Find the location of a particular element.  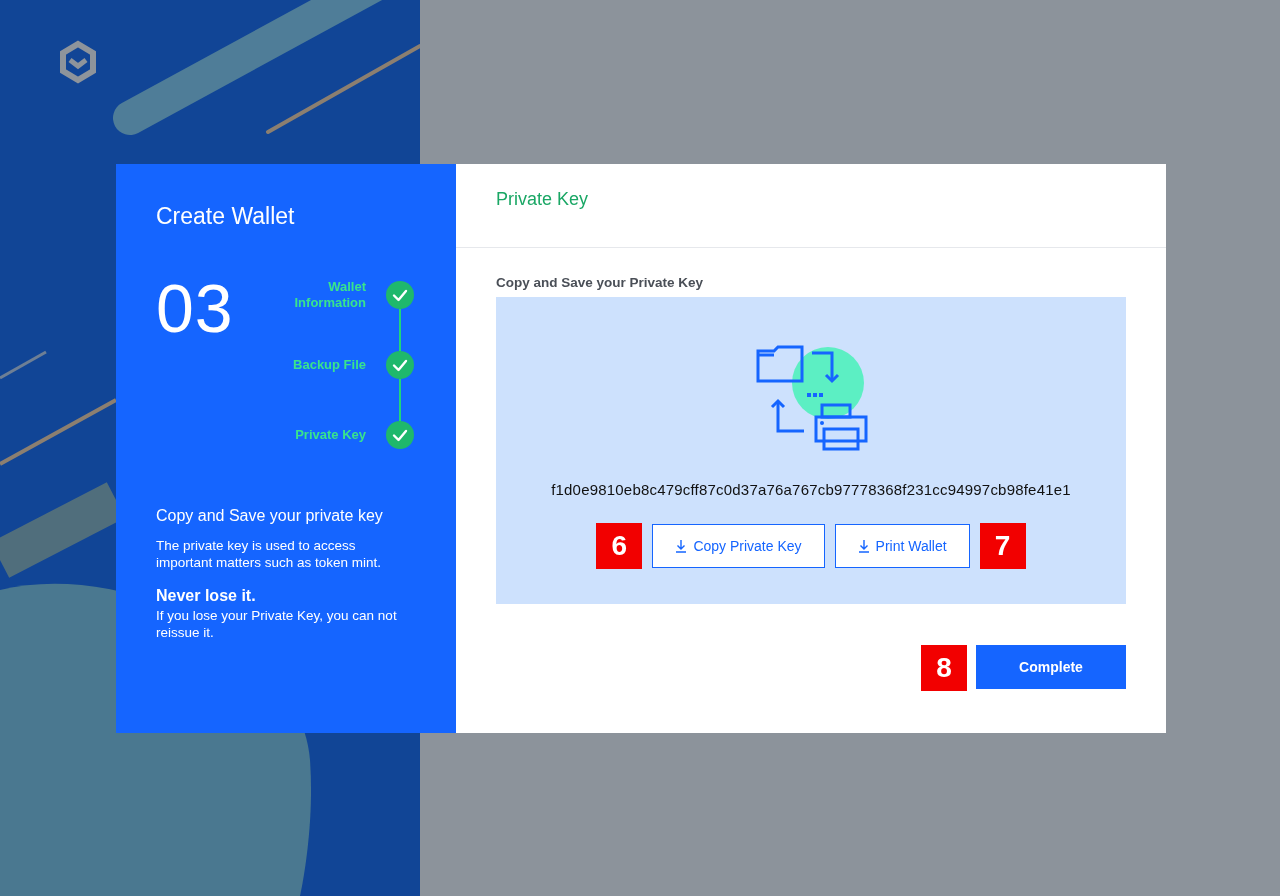

step-label: Wallet Information is located at coordinates (329, 295).